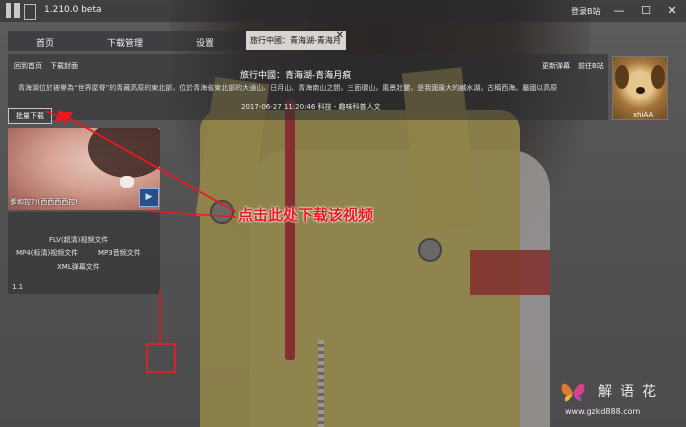 The image size is (686, 427). I want to click on butterfly-logo-icon, so click(573, 392).